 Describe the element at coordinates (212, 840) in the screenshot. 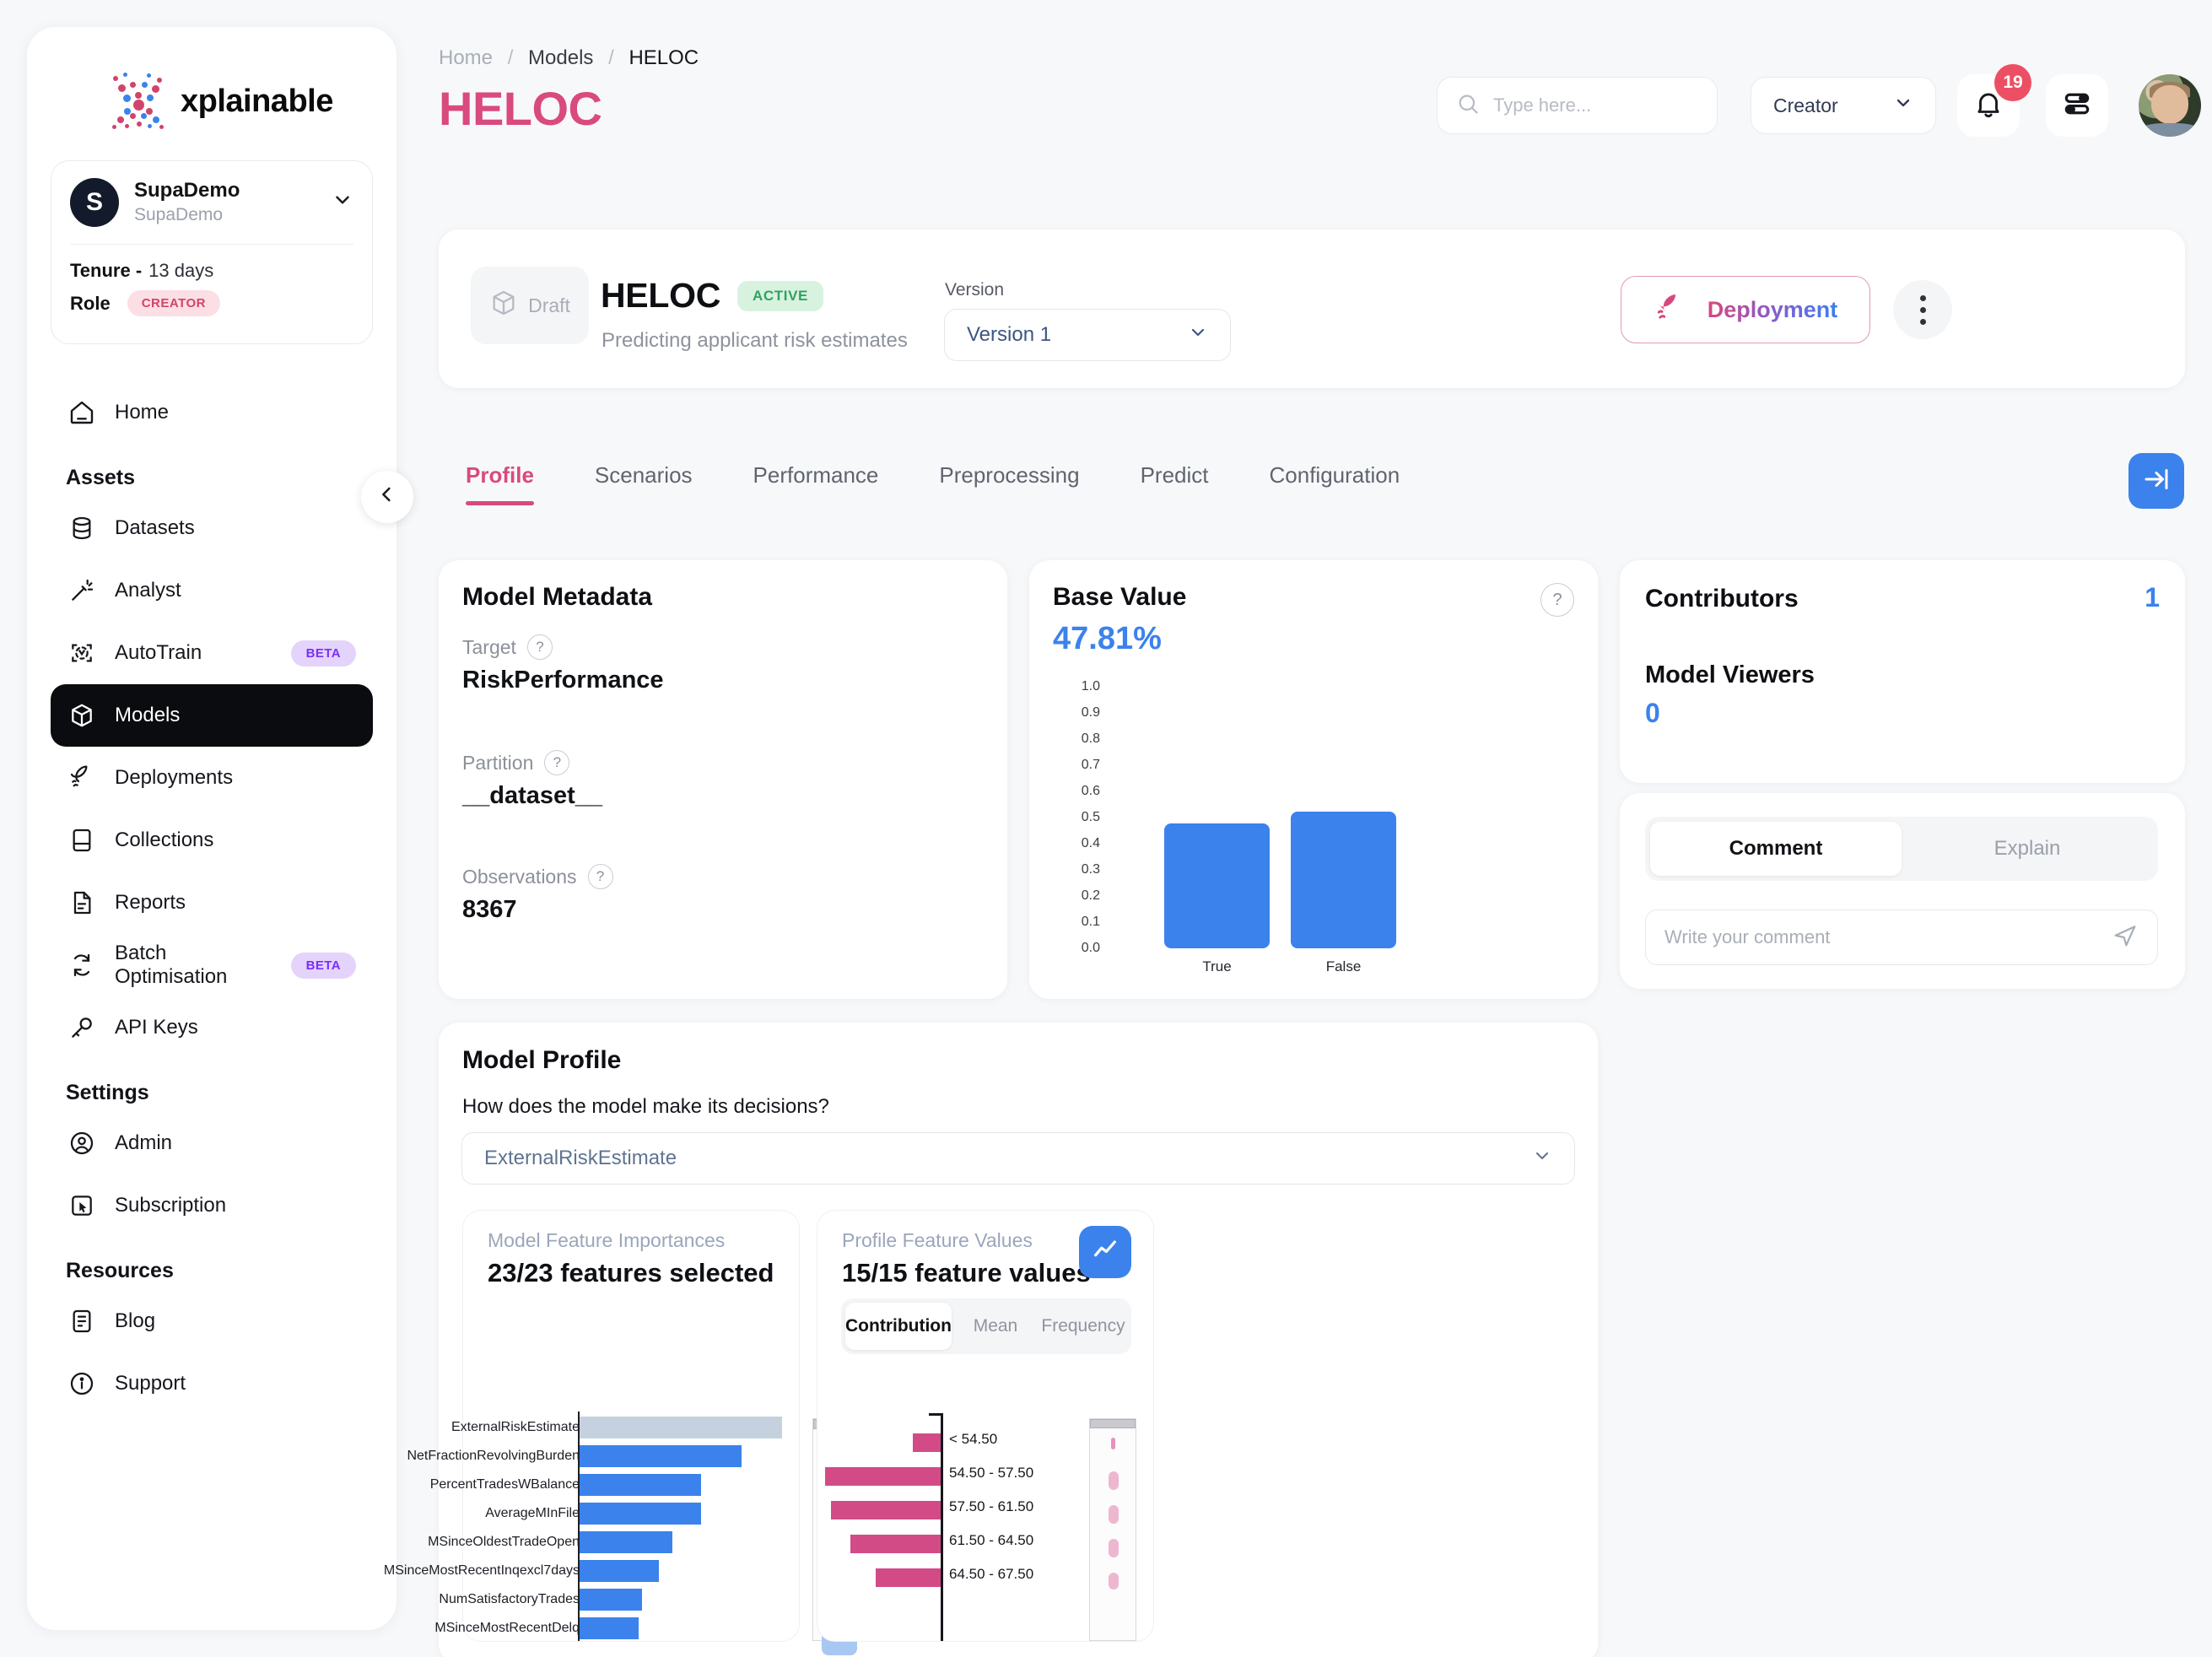

I see `sidebar-item-collections: Collections` at that location.